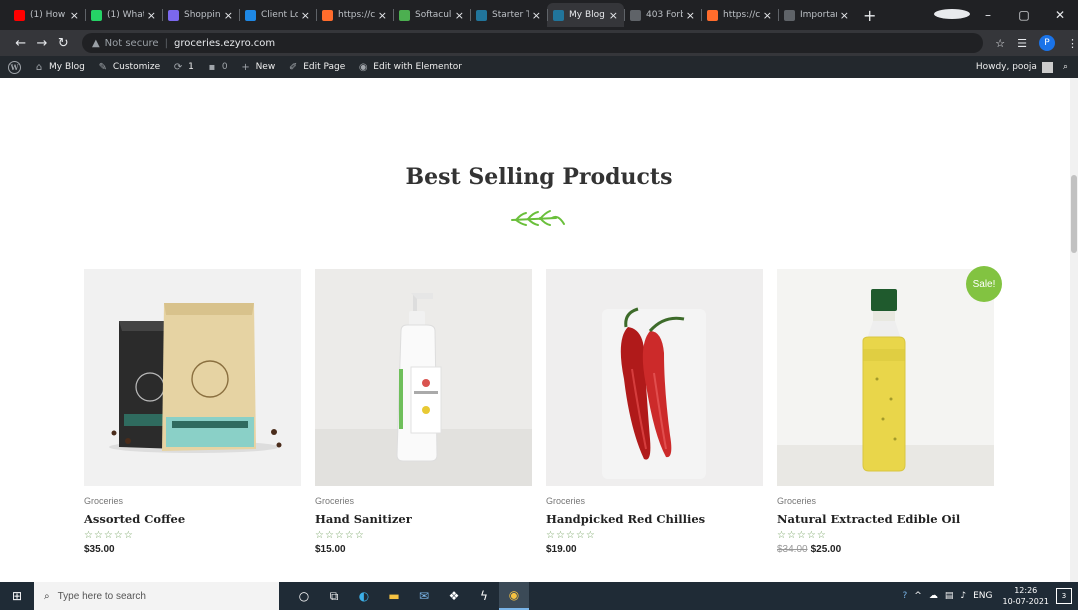 This screenshot has width=1078, height=610. Describe the element at coordinates (885, 549) in the screenshot. I see `product-price: $34.00 $25.00` at that location.